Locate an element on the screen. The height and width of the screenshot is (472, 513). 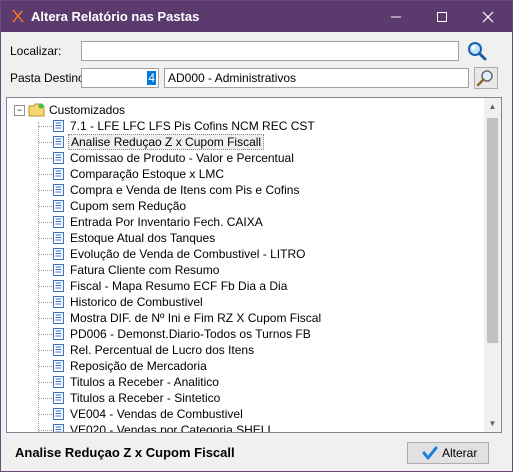
tree-item-label: Fatura Cliente com Resumo is located at coordinates (145, 270).